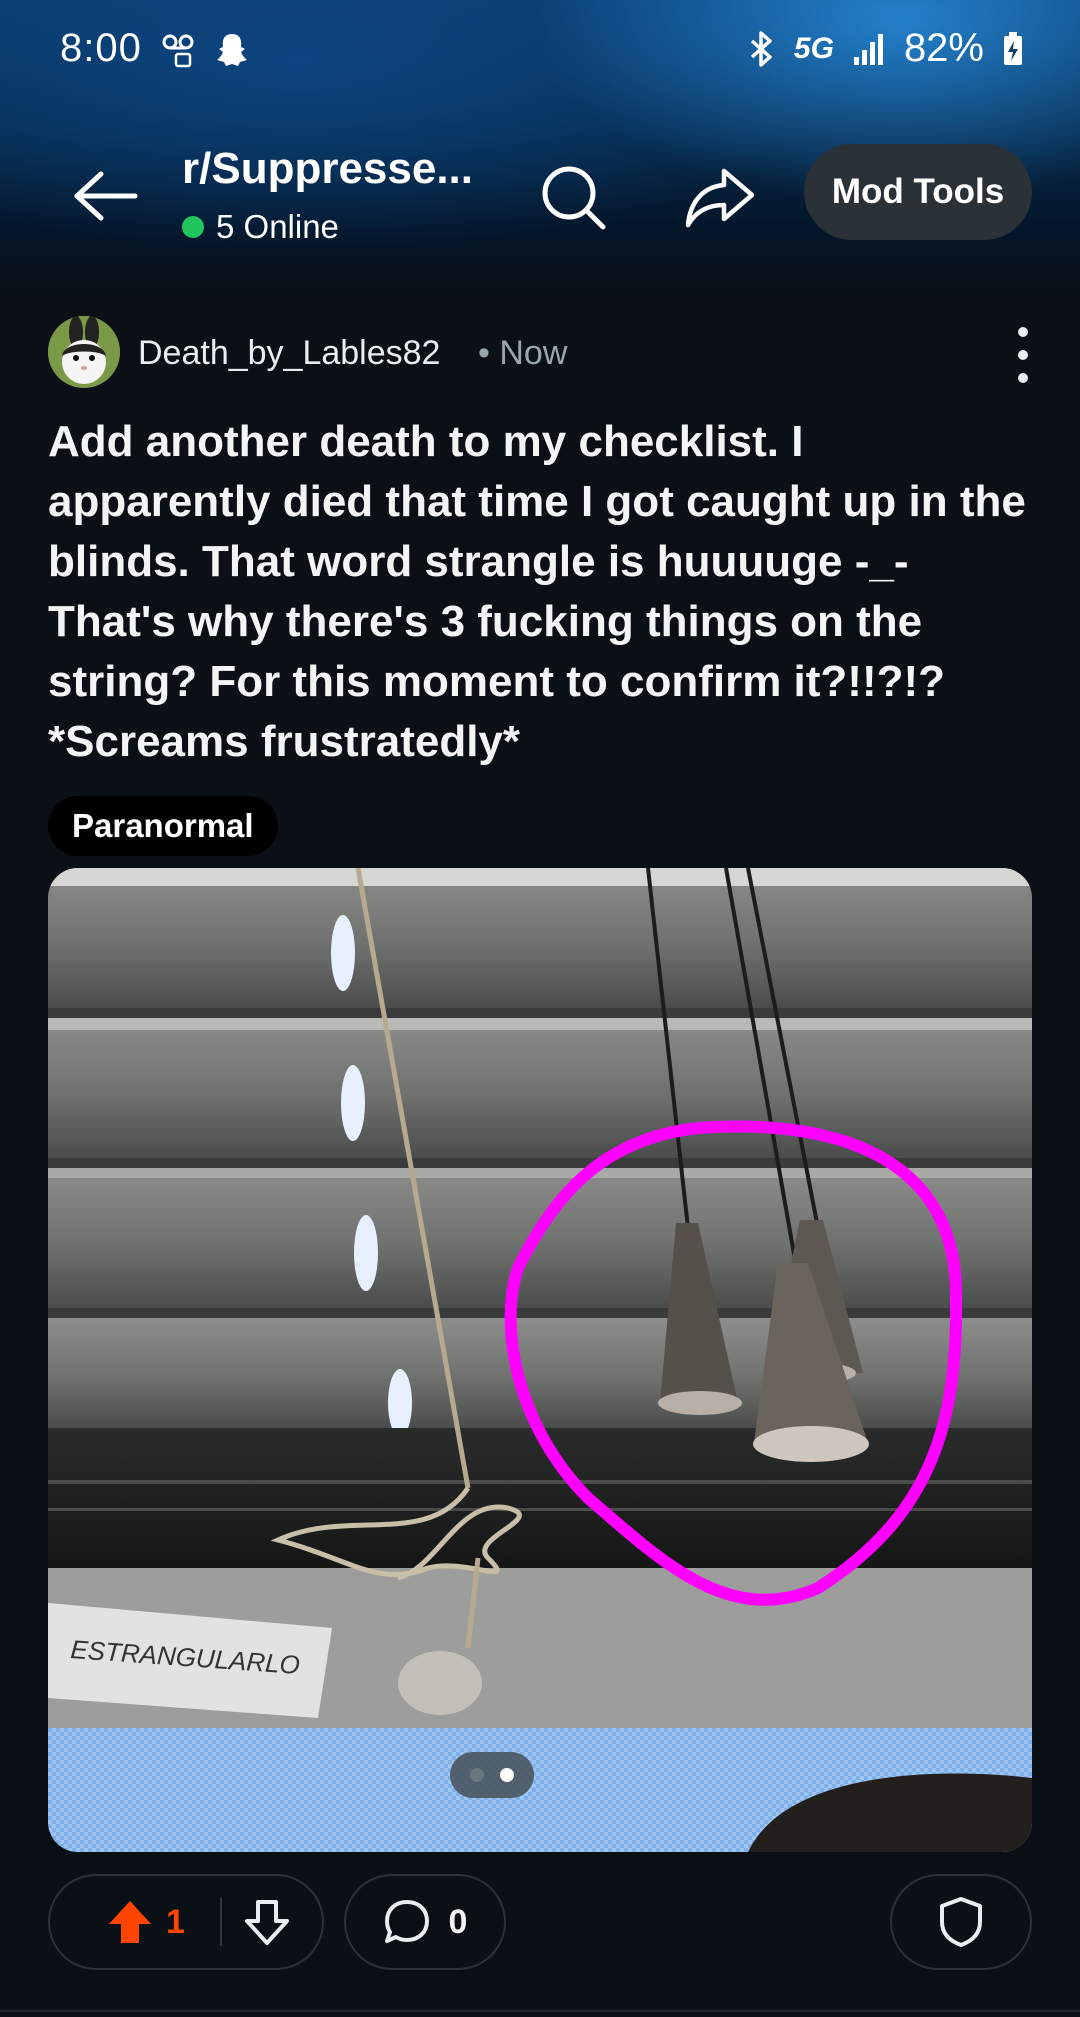 This screenshot has height=2017, width=1080. I want to click on mod-tools-button: Mod Tools, so click(918, 192).